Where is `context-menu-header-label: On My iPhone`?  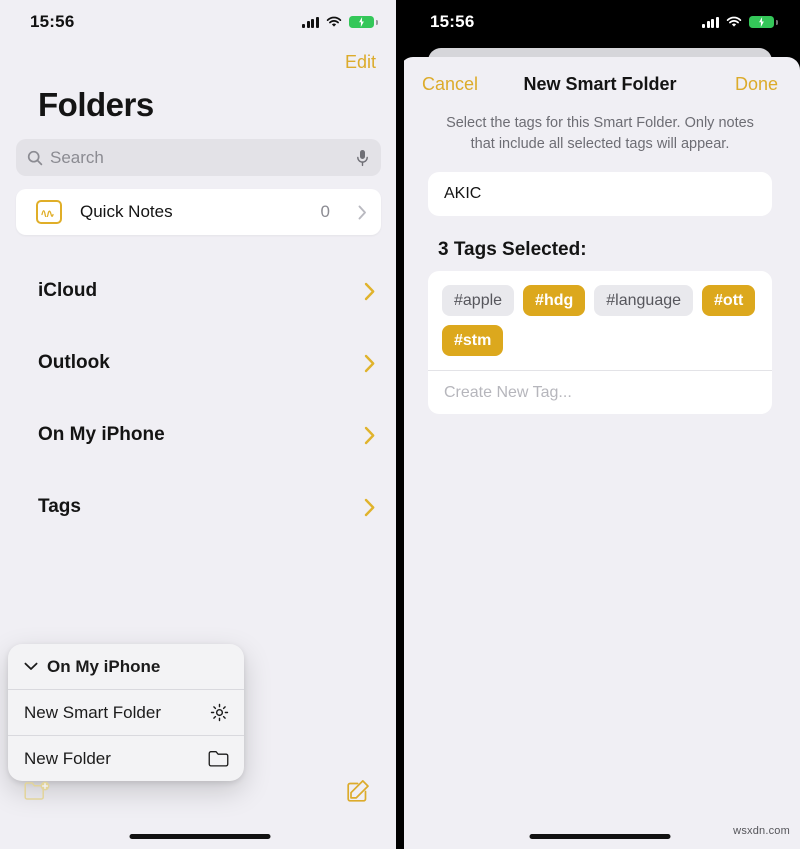
context-menu-header-label: On My iPhone is located at coordinates (104, 666).